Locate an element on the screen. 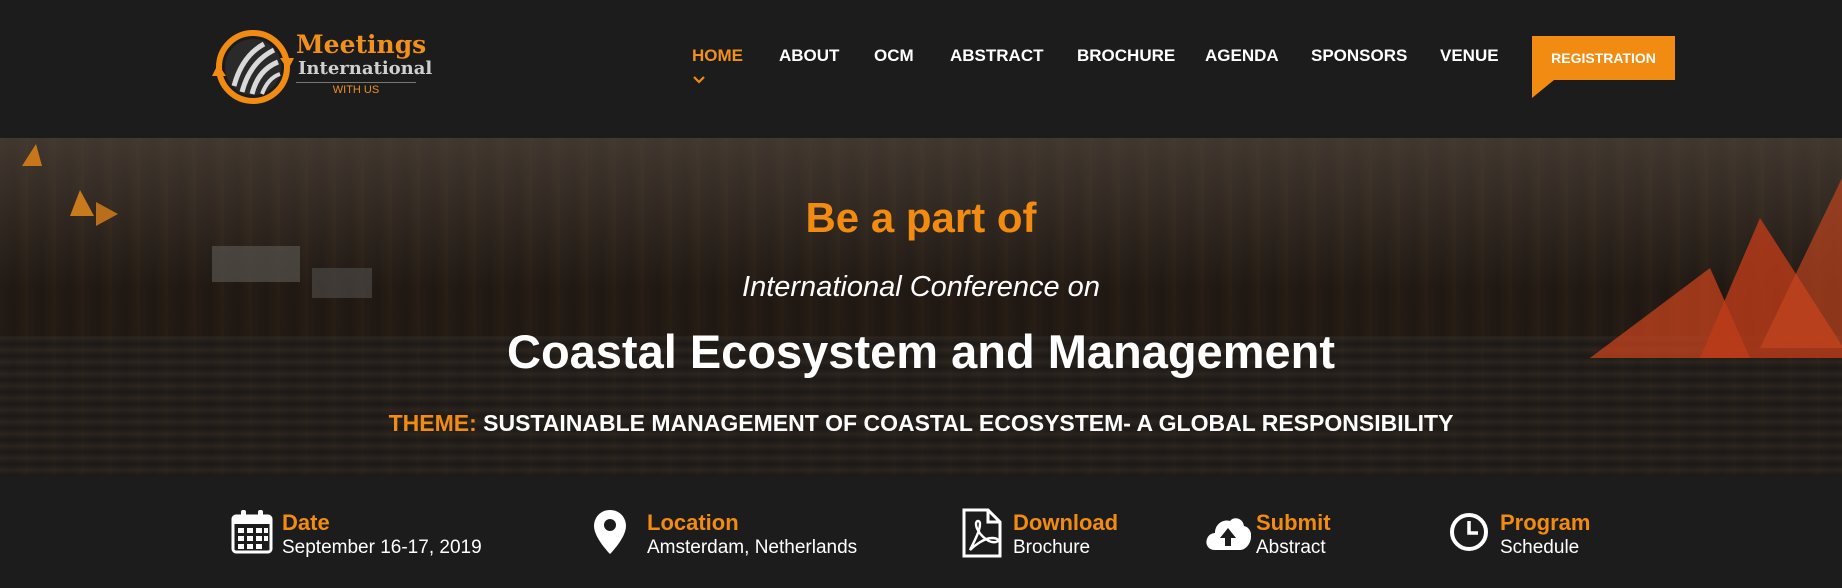 The width and height of the screenshot is (1842, 588). info-program-title: Program is located at coordinates (1545, 522).